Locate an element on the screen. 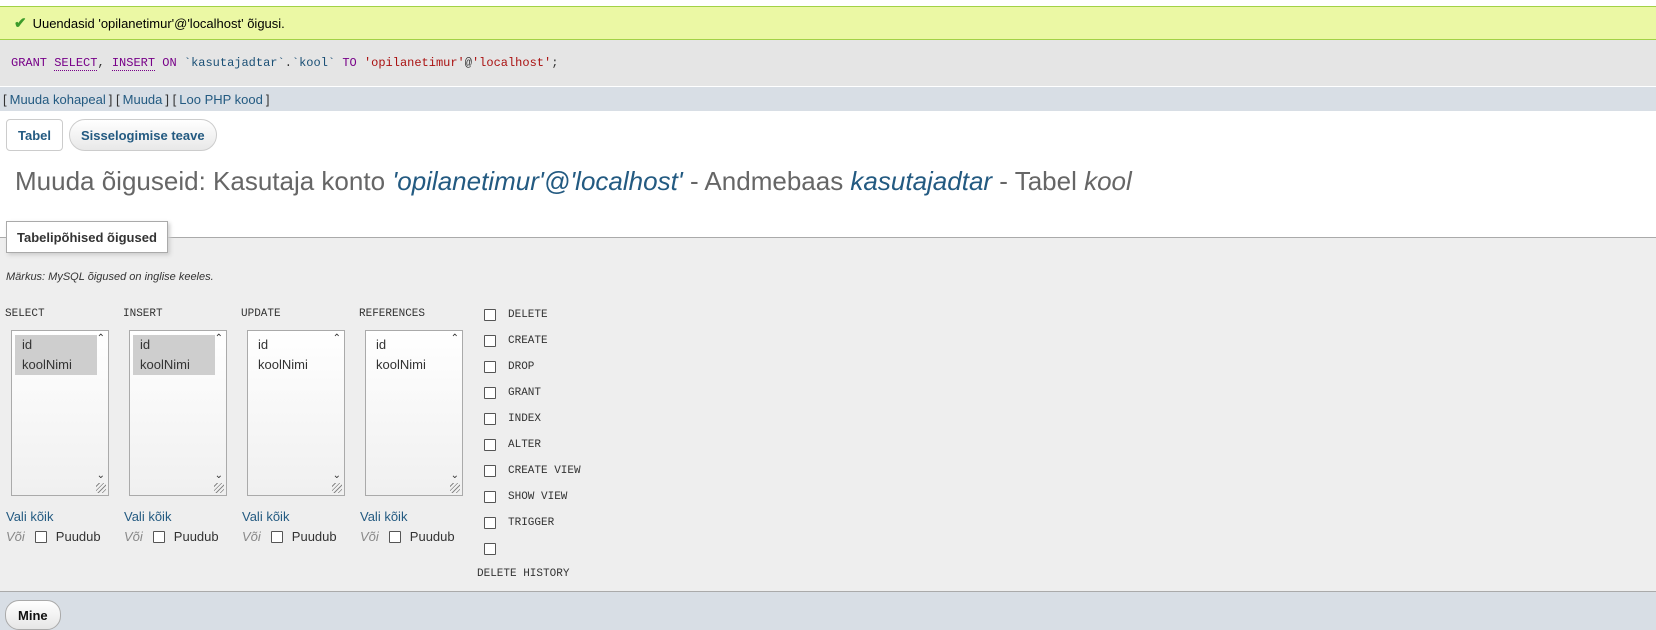 The image size is (1656, 630). fieldset-legend: Tabelipõhised õigused is located at coordinates (87, 237).